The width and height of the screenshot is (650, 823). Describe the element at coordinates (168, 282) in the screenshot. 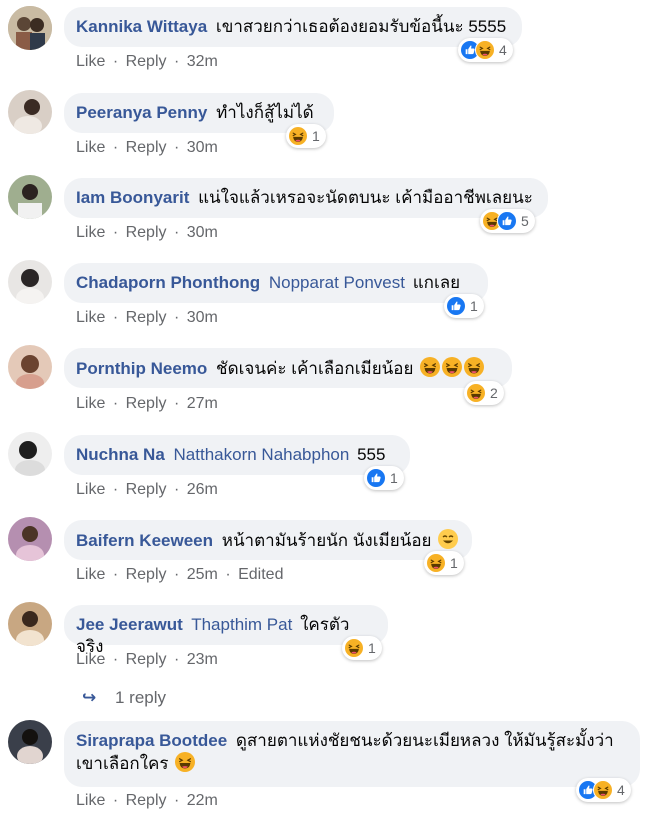

I see `comment-author: Chadaporn Phonthong` at that location.